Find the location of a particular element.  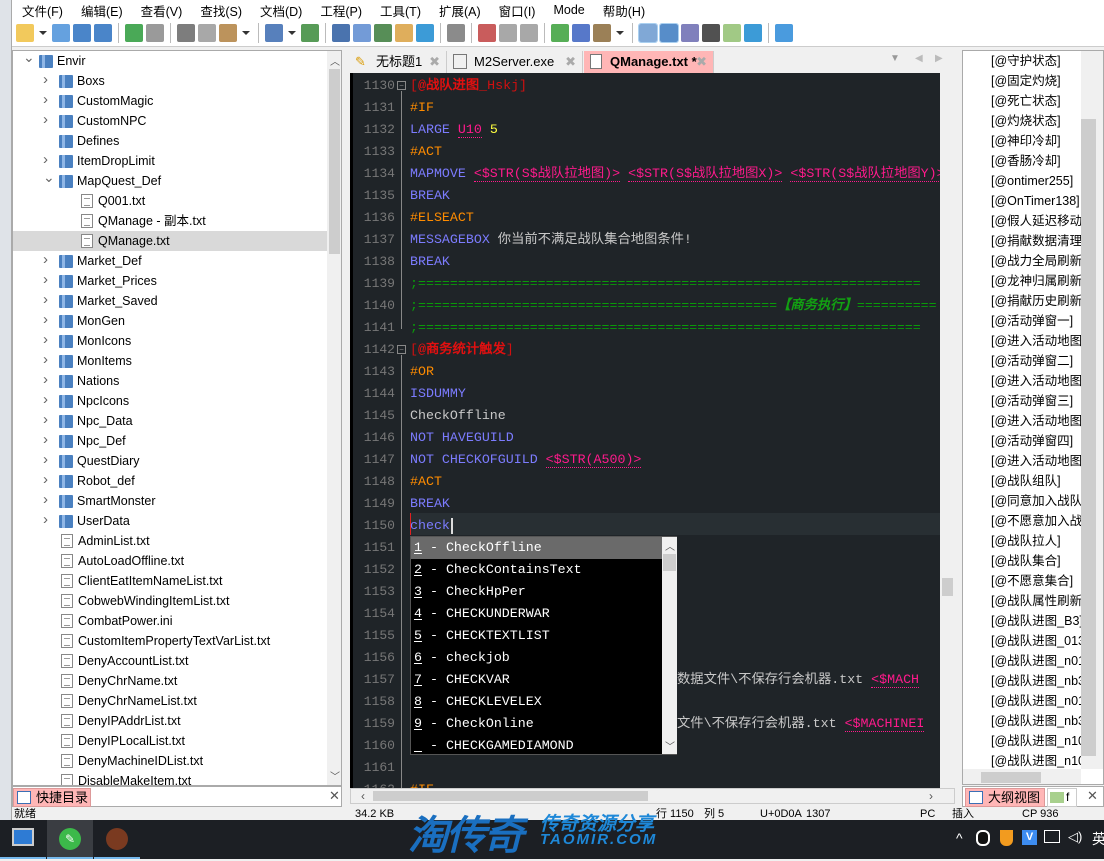

tree-item: › MonGen is located at coordinates (170, 321).